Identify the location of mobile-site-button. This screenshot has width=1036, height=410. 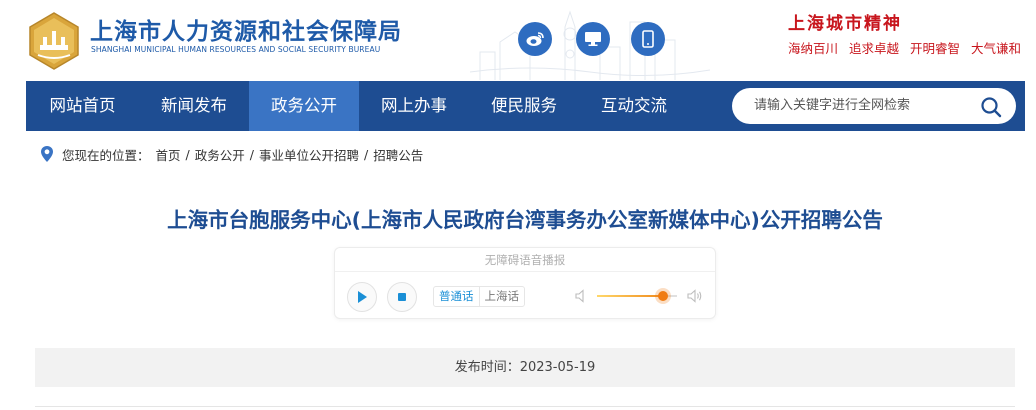
(648, 39).